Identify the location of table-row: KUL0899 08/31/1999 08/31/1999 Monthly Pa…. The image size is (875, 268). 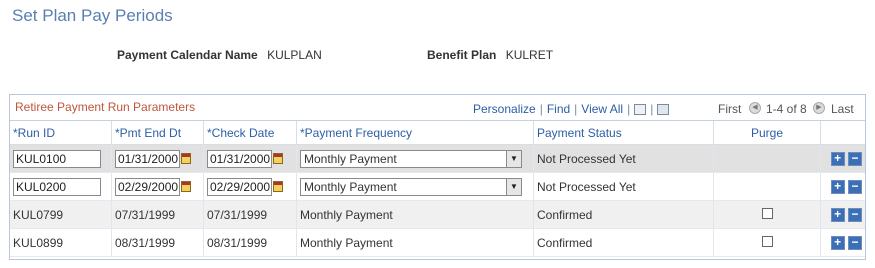
(437, 242).